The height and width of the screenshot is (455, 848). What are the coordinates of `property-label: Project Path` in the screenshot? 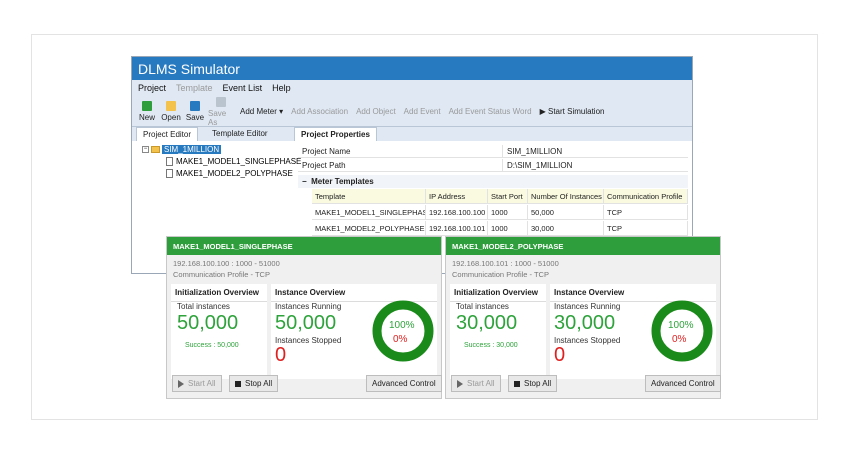 It's located at (400, 165).